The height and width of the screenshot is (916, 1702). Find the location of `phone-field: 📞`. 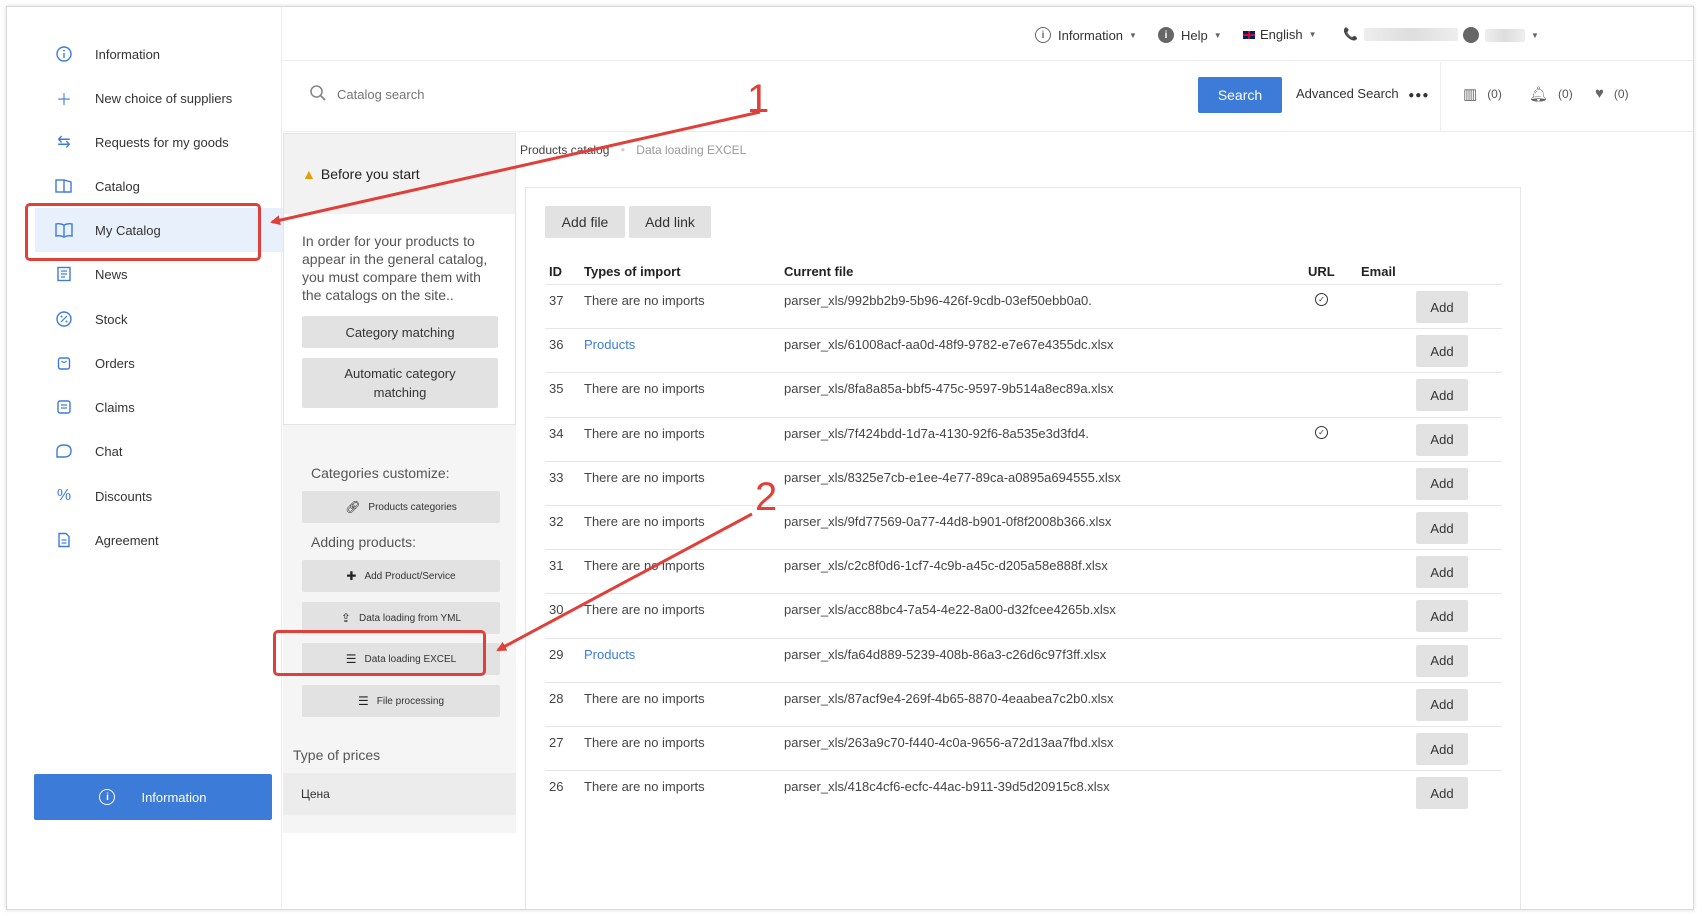

phone-field: 📞 is located at coordinates (1400, 34).